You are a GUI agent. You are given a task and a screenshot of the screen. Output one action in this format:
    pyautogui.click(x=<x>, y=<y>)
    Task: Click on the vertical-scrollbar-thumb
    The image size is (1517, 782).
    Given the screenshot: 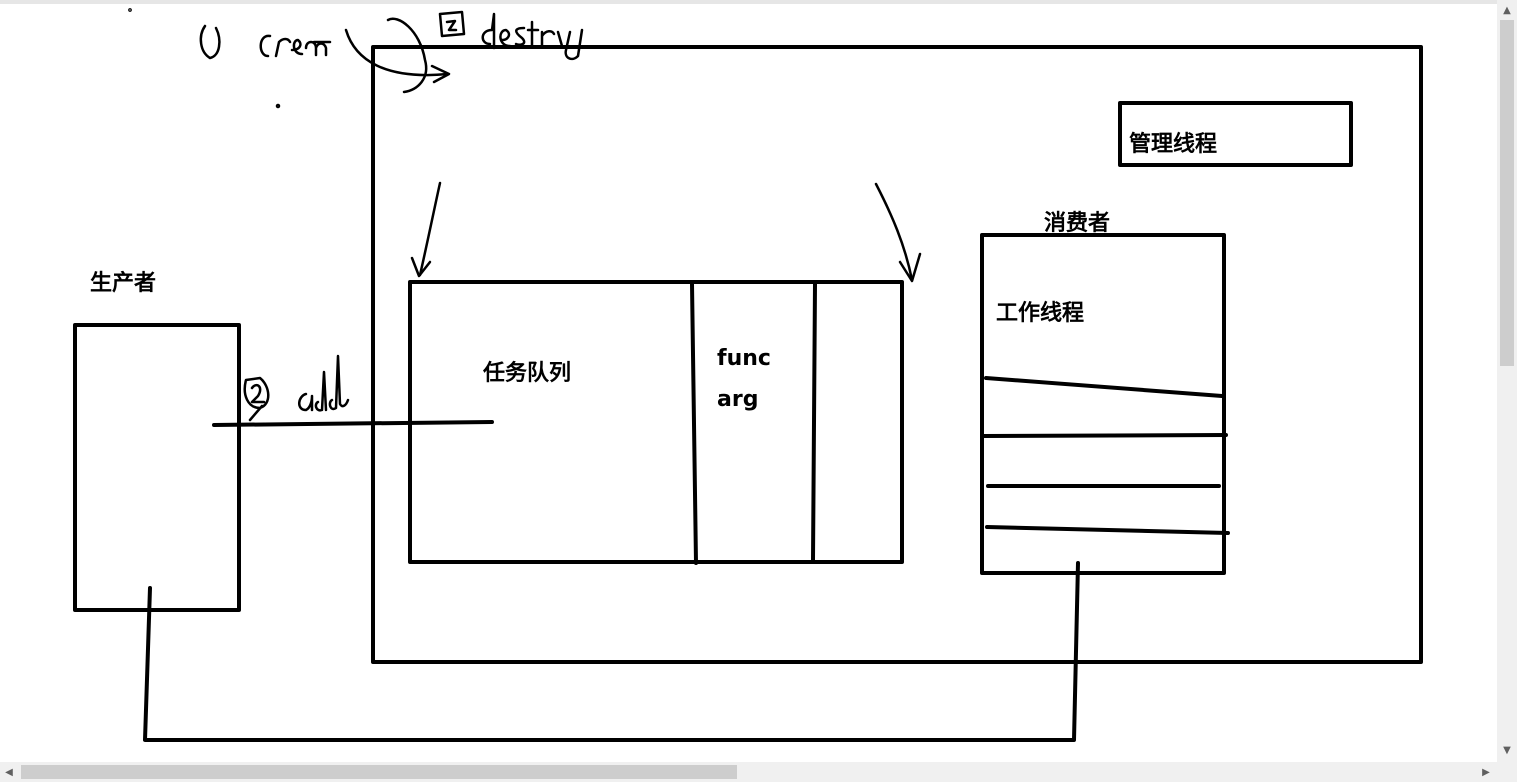 What is the action you would take?
    pyautogui.click(x=1507, y=193)
    